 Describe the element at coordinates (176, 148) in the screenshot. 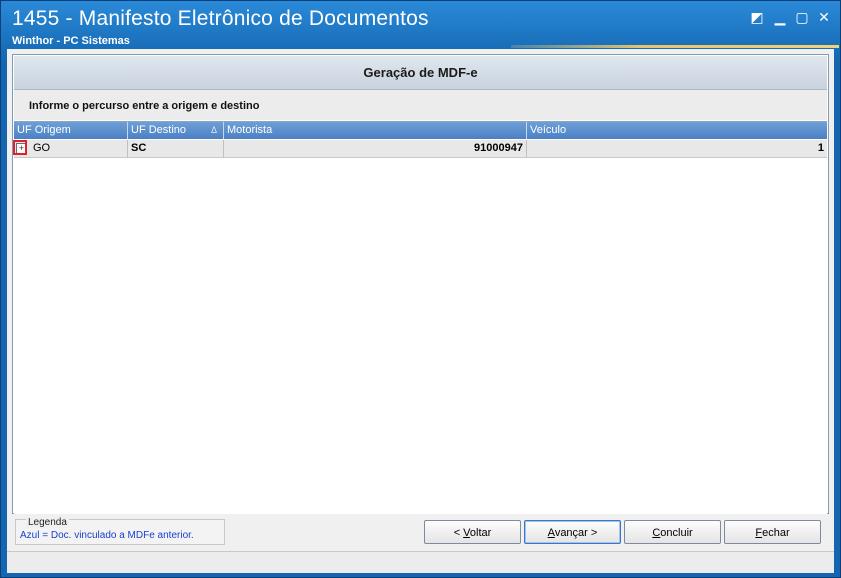

I see `cell-uf-destino: SC` at that location.